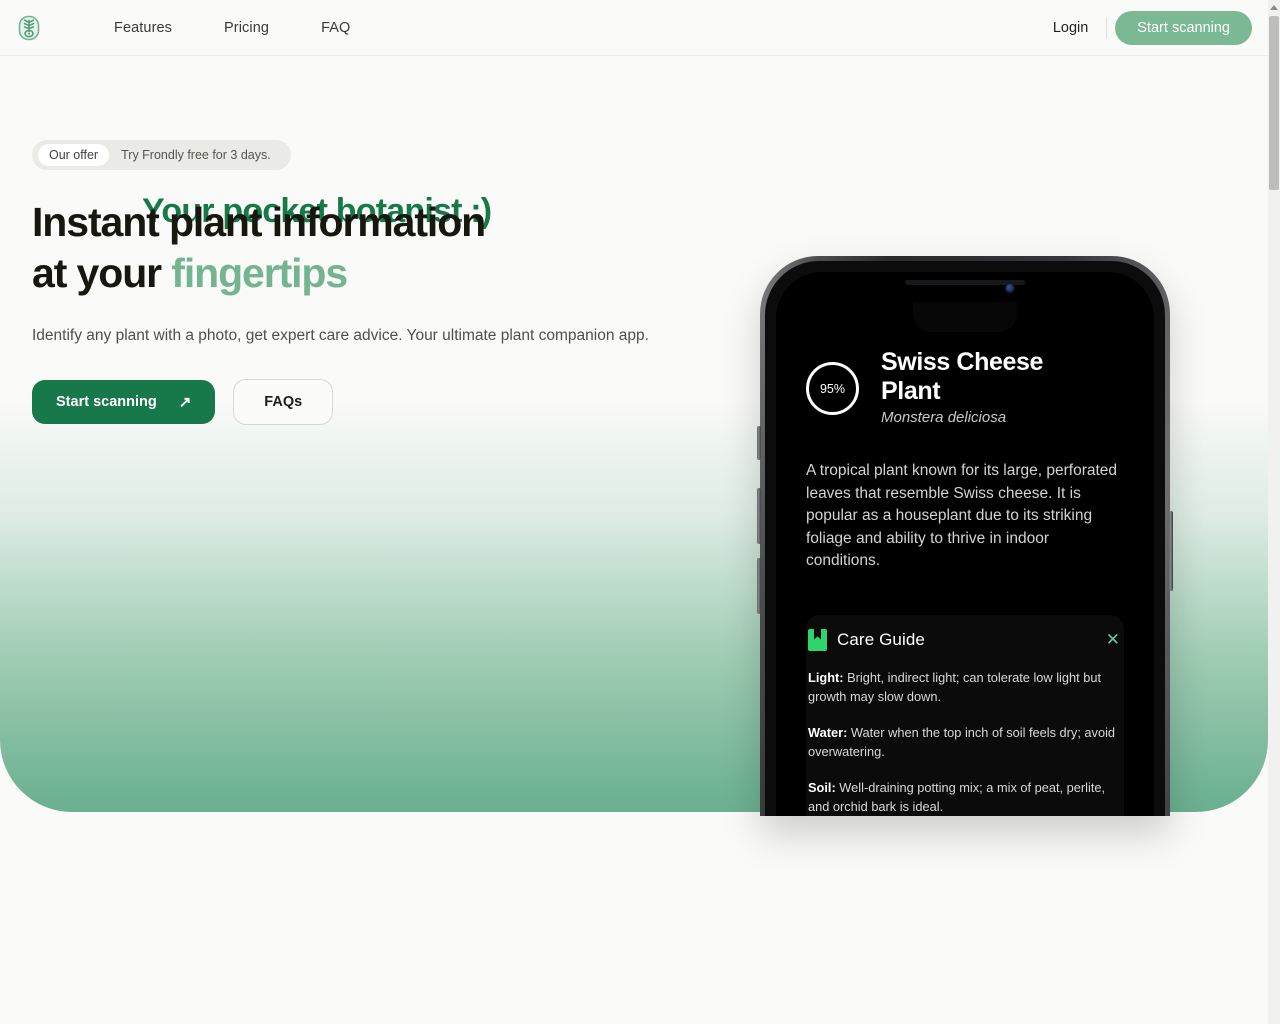 The height and width of the screenshot is (1024, 1280). I want to click on phone-volume-down-button, so click(759, 586).